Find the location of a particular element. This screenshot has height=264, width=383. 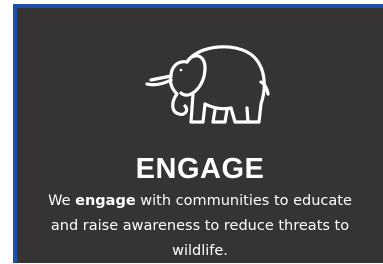

elephant-icon is located at coordinates (207, 84).